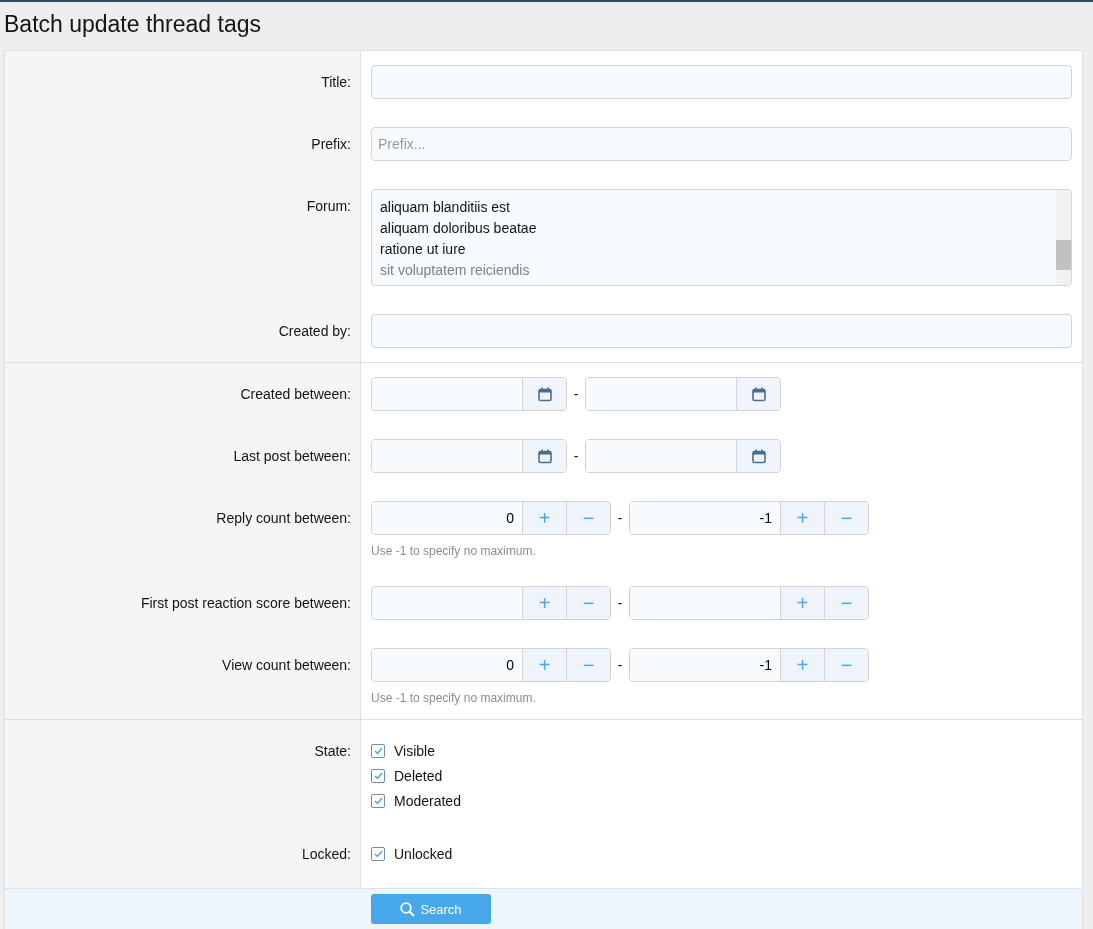 The width and height of the screenshot is (1093, 929). Describe the element at coordinates (331, 144) in the screenshot. I see `field-label: Prefix:` at that location.